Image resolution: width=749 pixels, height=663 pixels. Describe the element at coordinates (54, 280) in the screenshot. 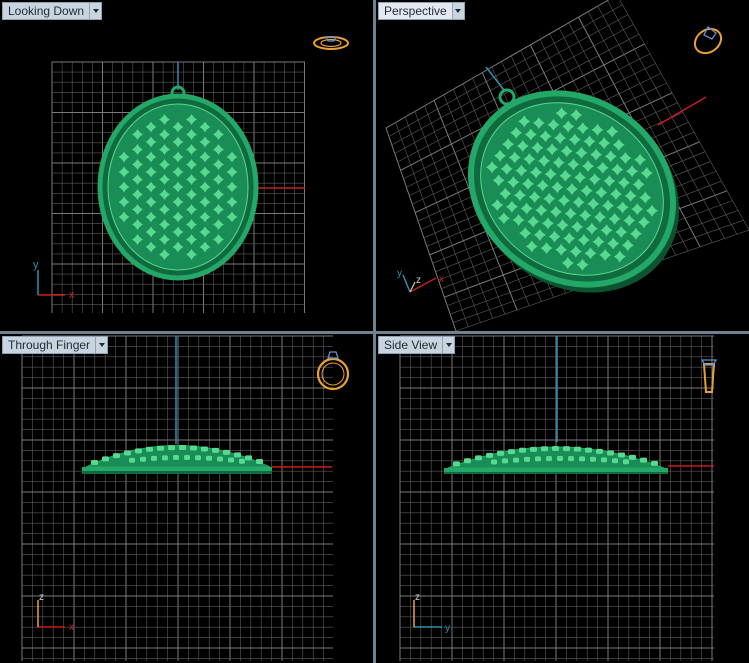

I see `world-axis-gizmo: y x` at that location.